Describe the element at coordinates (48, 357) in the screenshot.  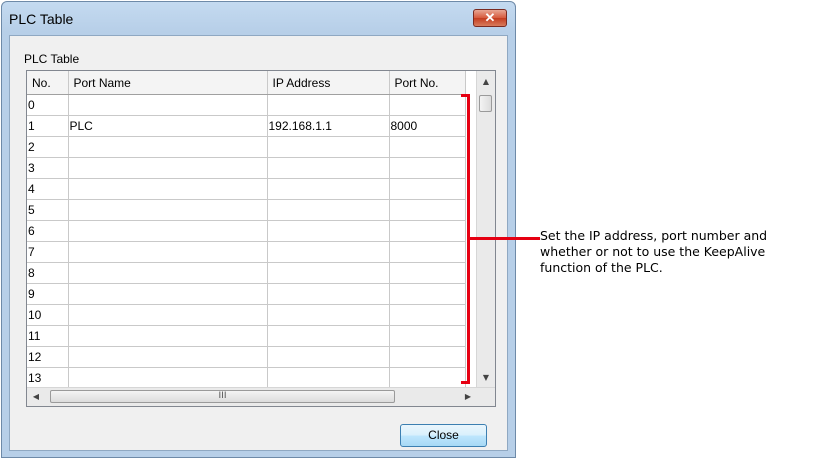
I see `cell-no: 12` at that location.